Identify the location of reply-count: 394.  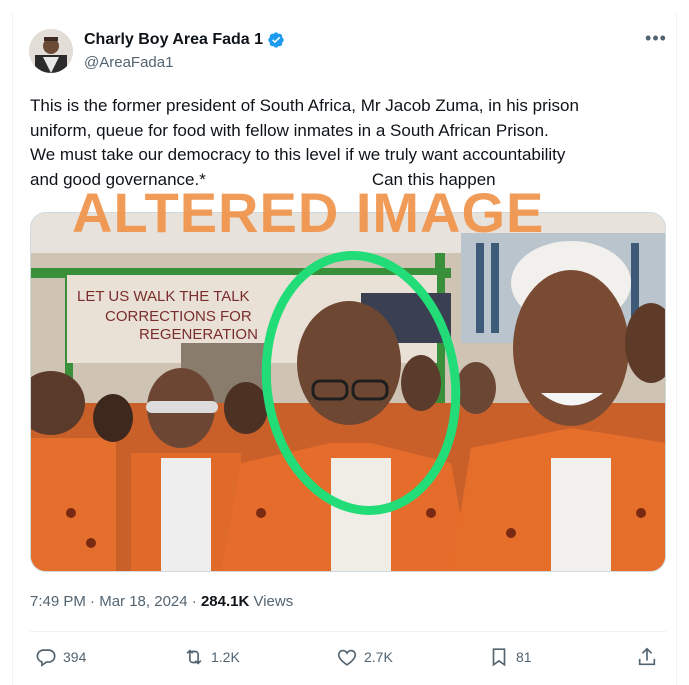
(75, 657).